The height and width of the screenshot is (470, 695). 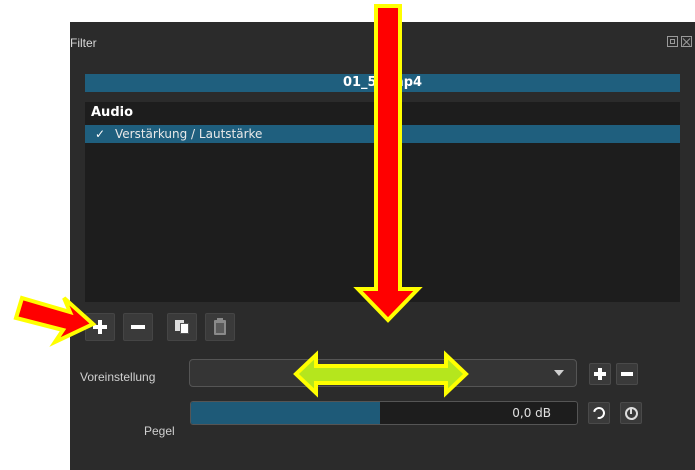 What do you see at coordinates (672, 41) in the screenshot?
I see `float-icon` at bounding box center [672, 41].